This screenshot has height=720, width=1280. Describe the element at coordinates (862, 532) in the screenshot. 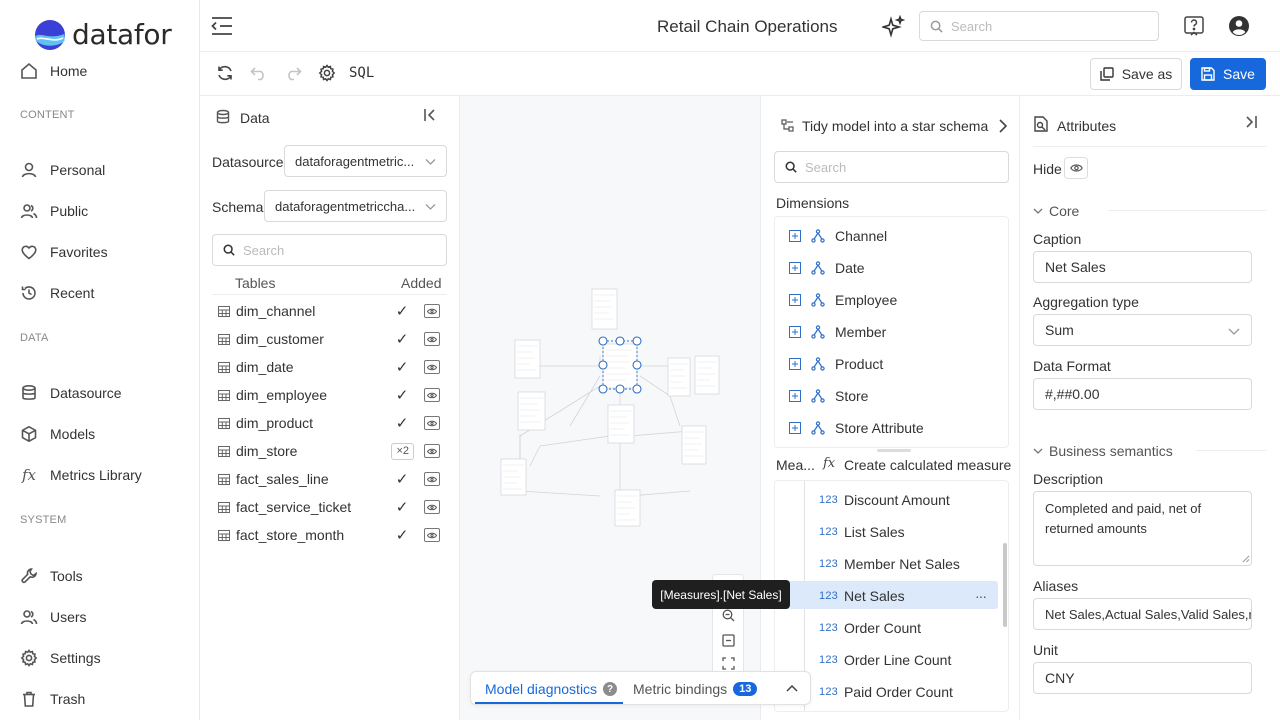

I see `measure-item: 123 List Sales` at that location.